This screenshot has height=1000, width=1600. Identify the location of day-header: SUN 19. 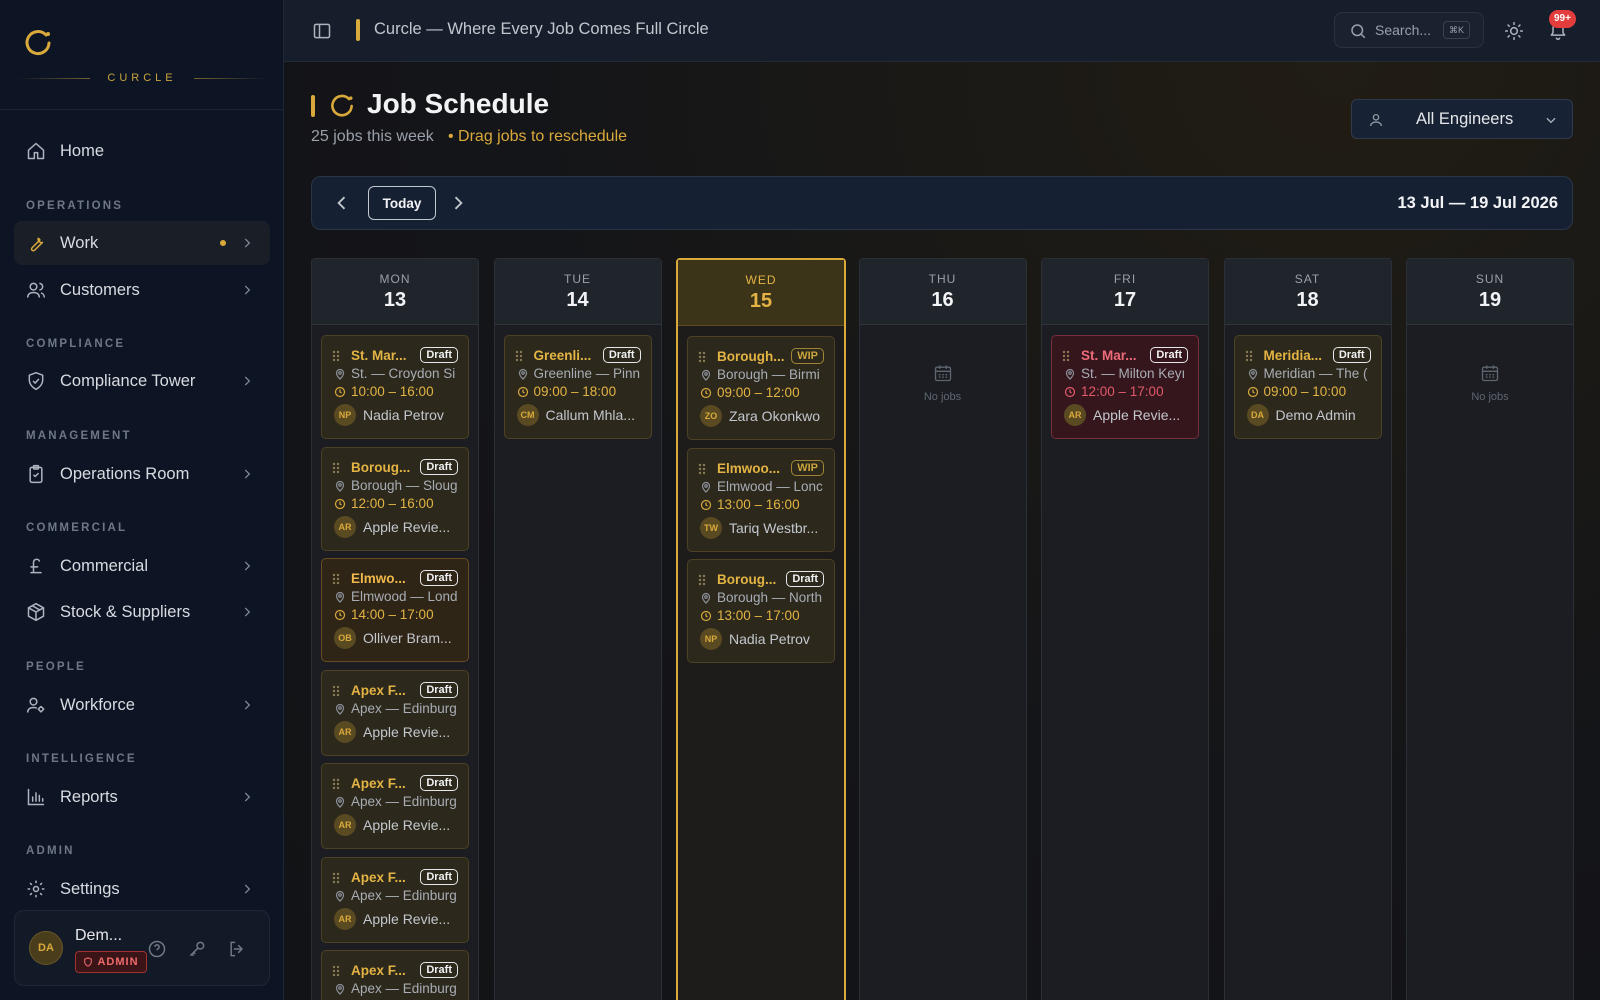
(1490, 292).